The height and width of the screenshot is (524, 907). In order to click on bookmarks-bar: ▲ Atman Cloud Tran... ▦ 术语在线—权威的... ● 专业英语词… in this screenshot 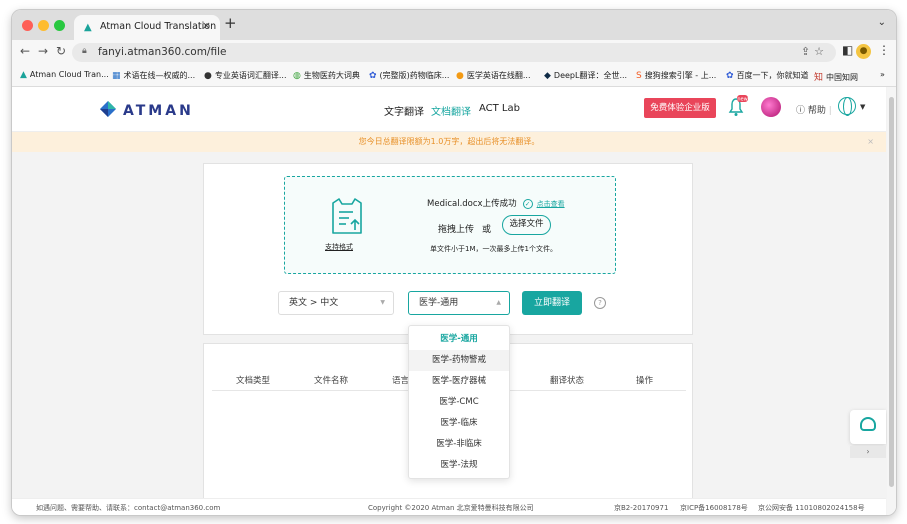, I will do `click(454, 76)`.